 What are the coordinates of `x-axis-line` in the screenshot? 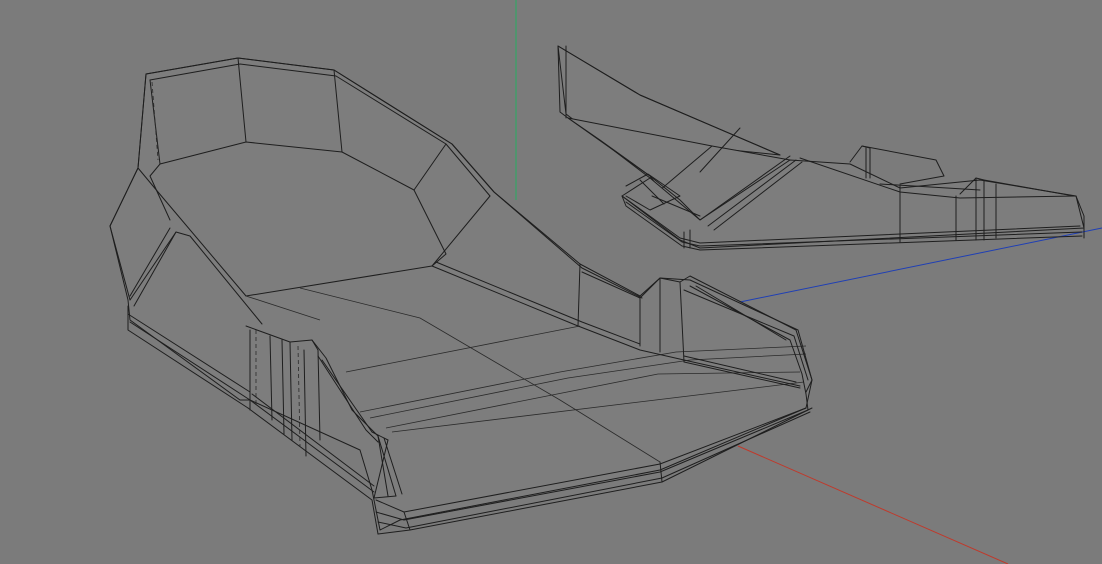 It's located at (873, 504).